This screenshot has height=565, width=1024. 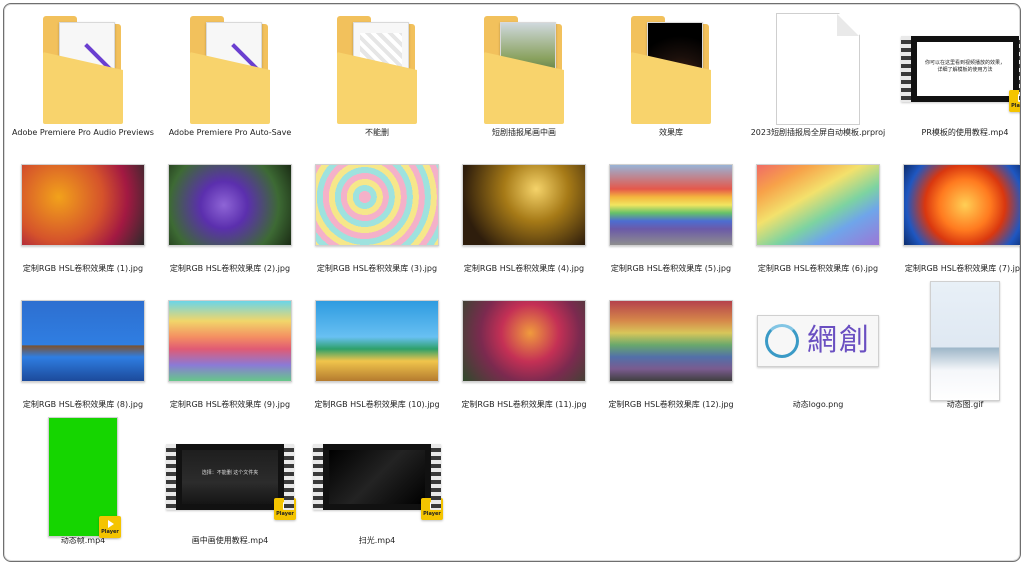 I want to click on file-item: MP4 Adobe Premiere Pro Auto-Save, so click(x=230, y=75).